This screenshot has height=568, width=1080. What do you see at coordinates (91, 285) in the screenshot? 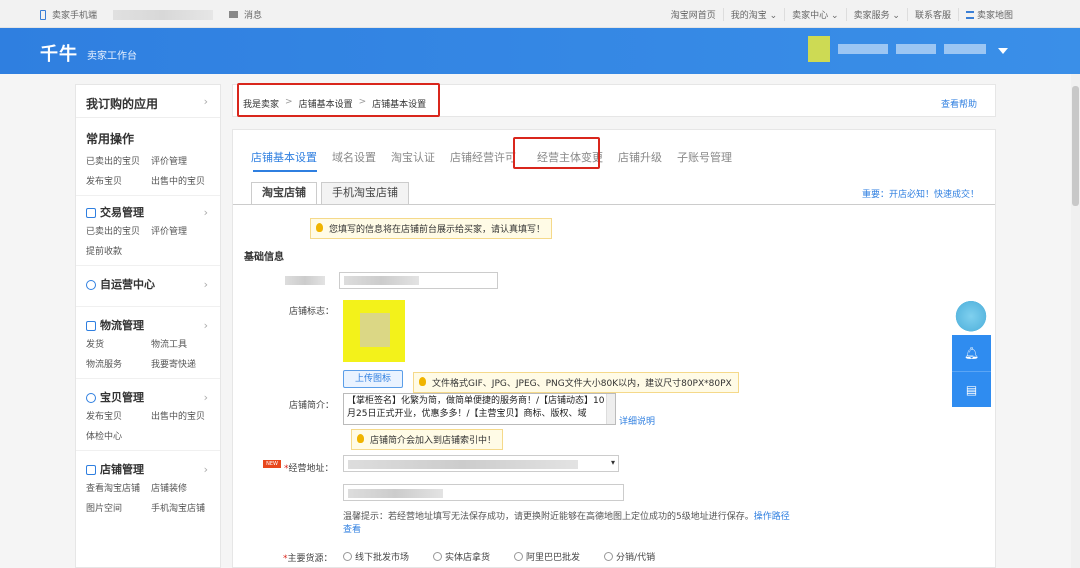
I see `chat-icon` at bounding box center [91, 285].